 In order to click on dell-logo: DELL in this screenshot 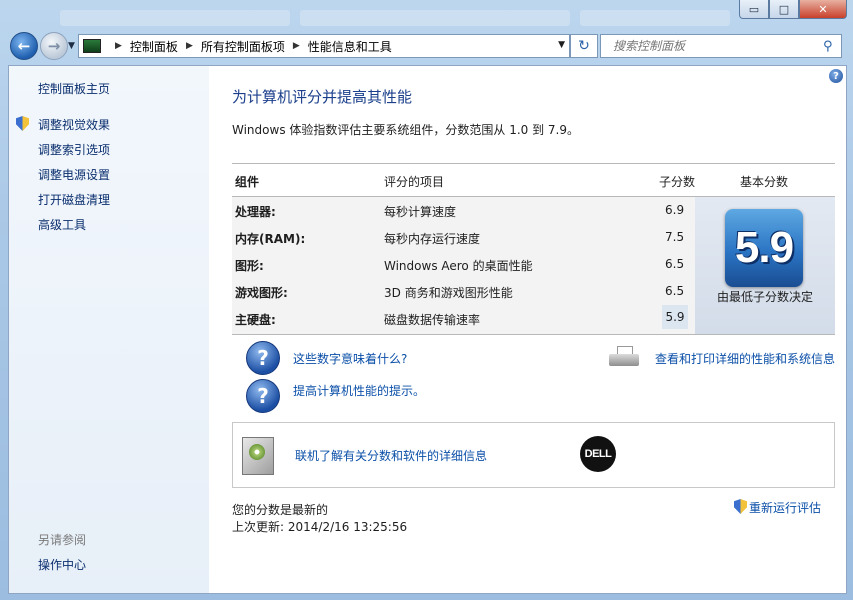, I will do `click(598, 454)`.